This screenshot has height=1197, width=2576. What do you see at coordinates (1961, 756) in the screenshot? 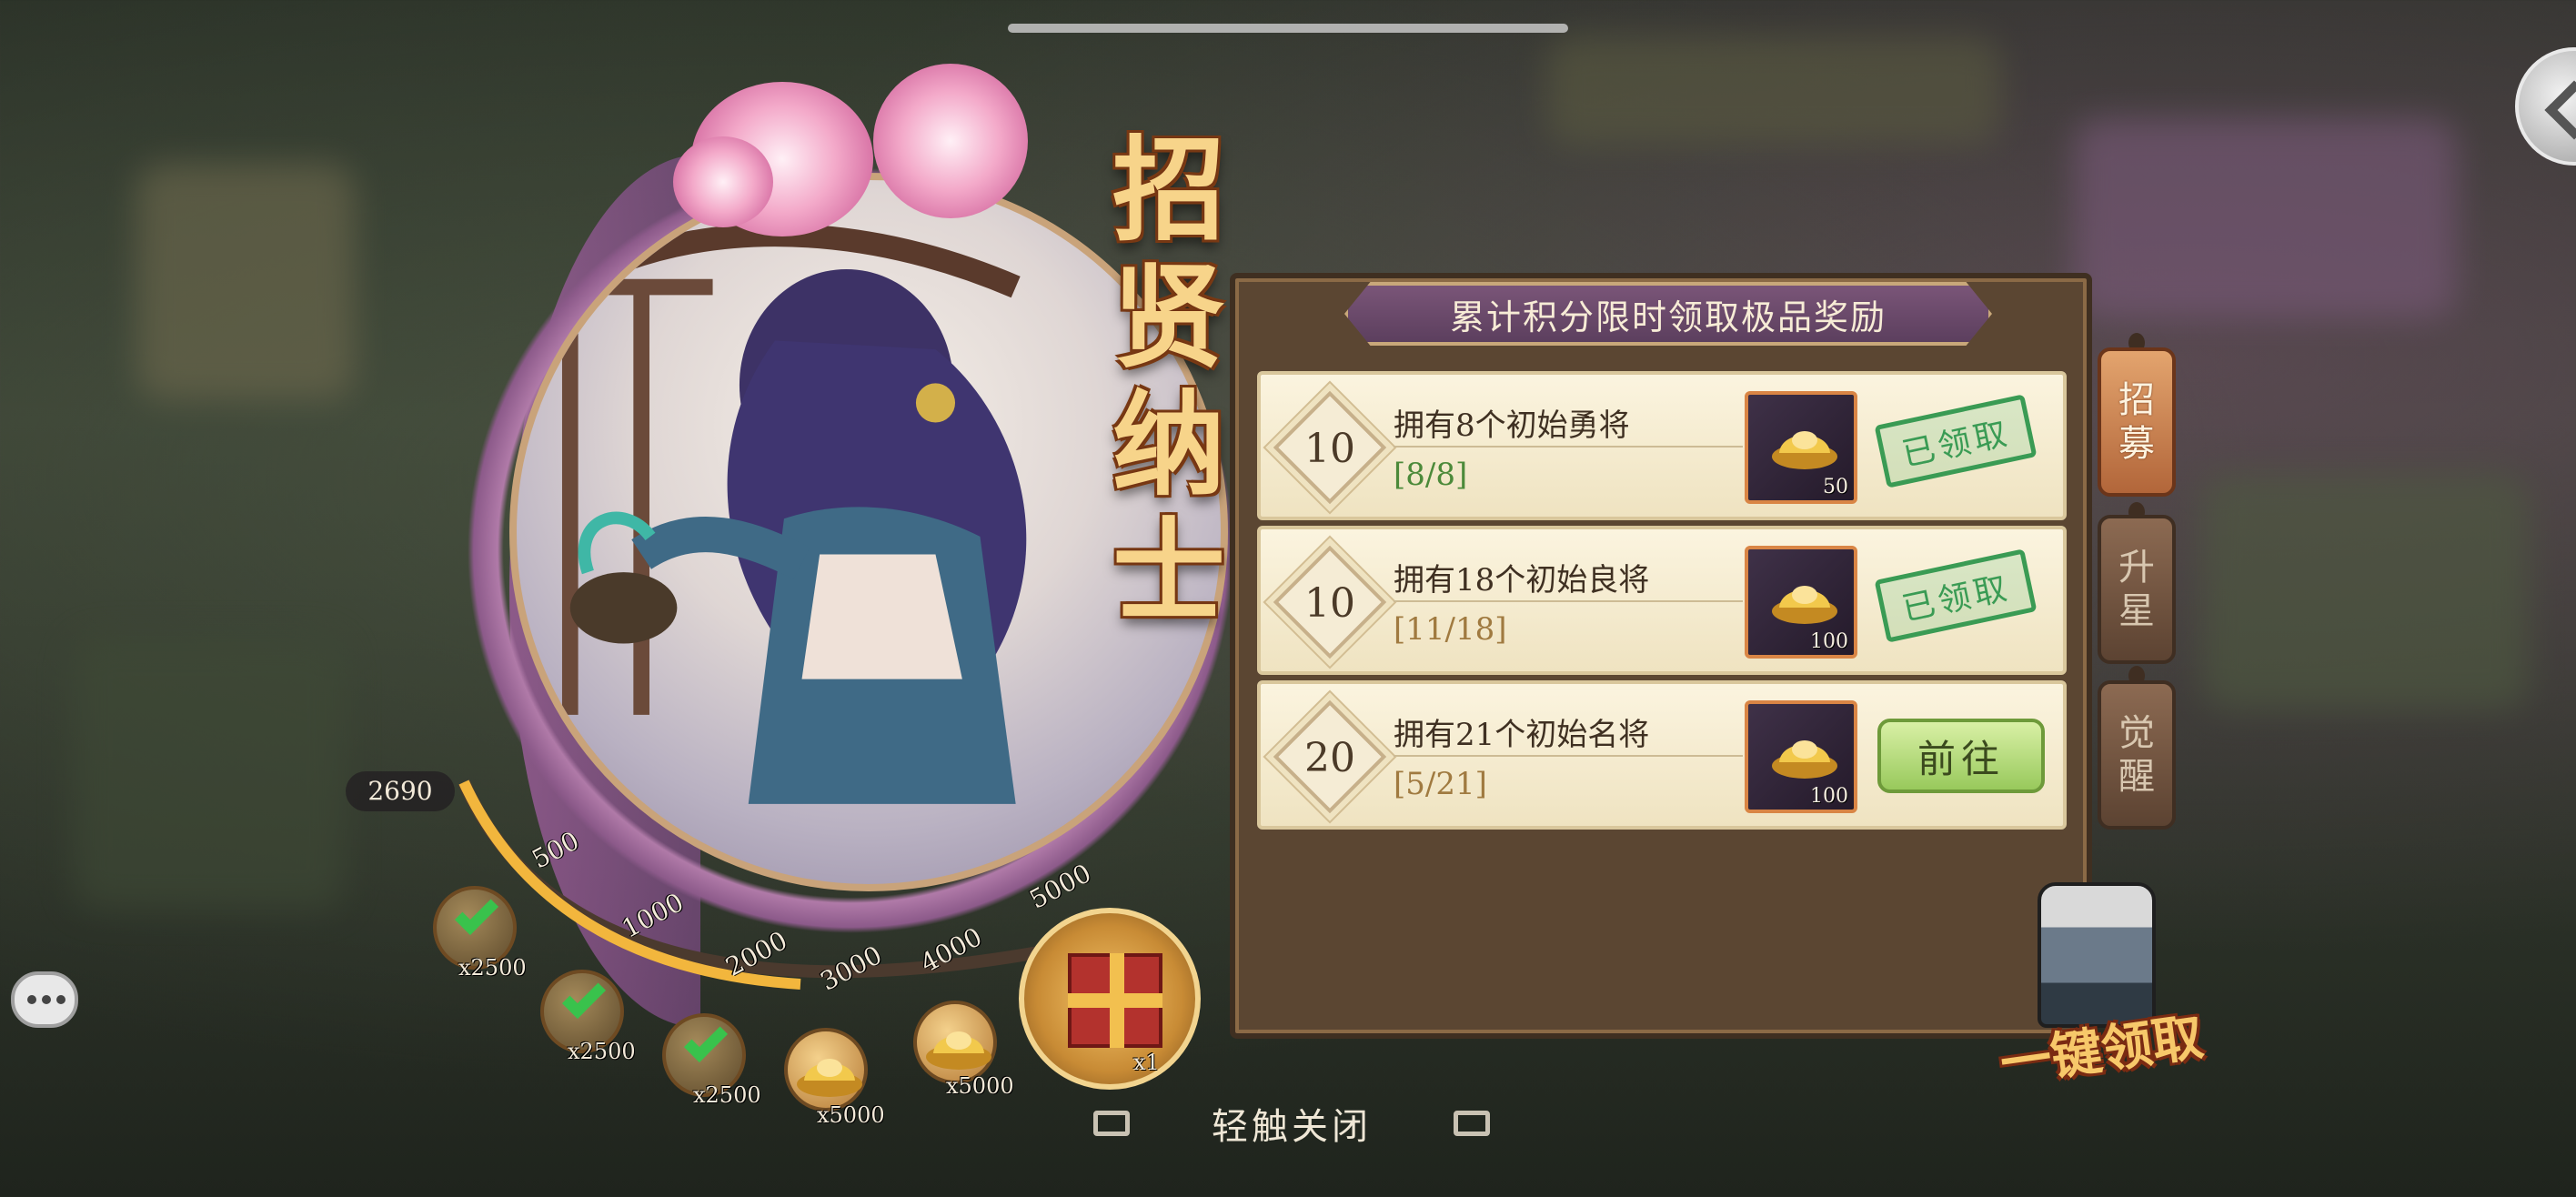
I see `go-button: 前往` at bounding box center [1961, 756].